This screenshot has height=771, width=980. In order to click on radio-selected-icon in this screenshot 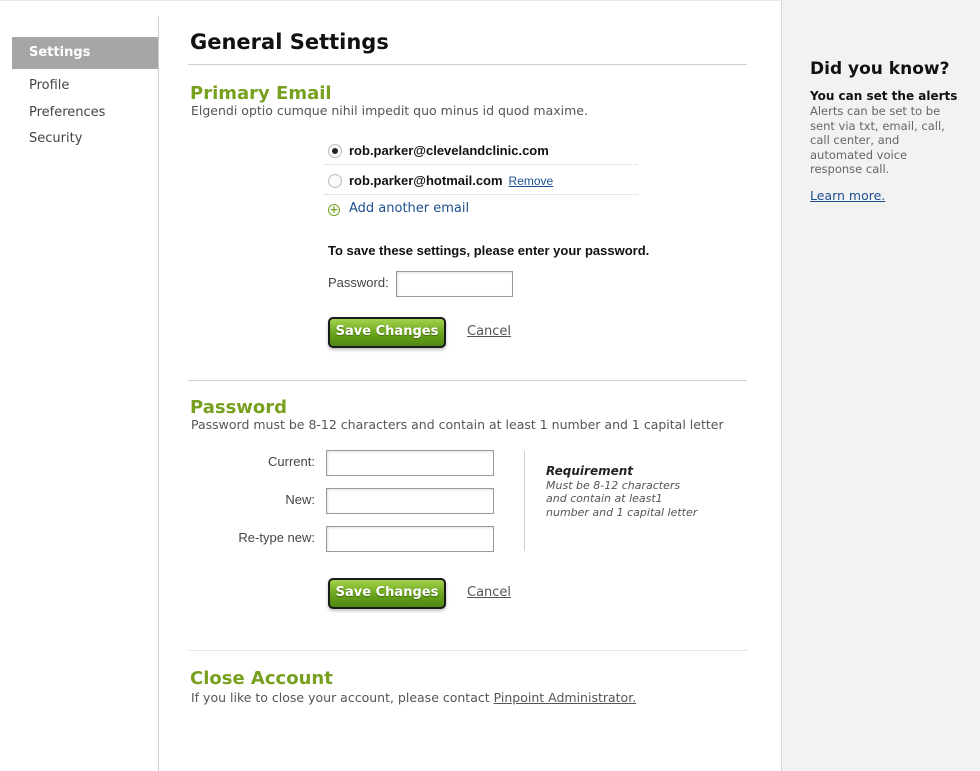, I will do `click(335, 151)`.